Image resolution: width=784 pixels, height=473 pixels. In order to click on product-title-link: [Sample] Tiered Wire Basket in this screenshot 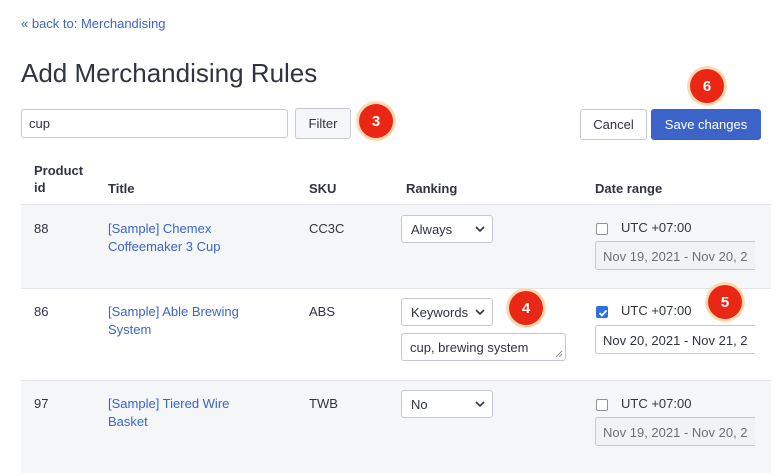, I will do `click(178, 413)`.